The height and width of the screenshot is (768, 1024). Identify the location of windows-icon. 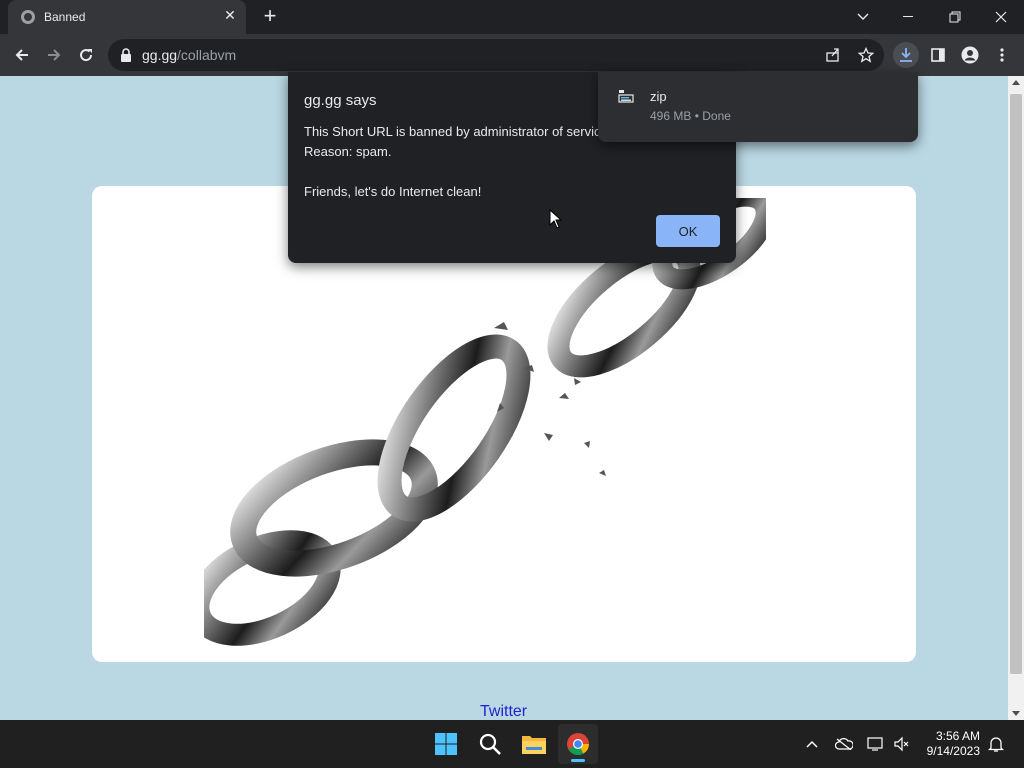
(446, 744).